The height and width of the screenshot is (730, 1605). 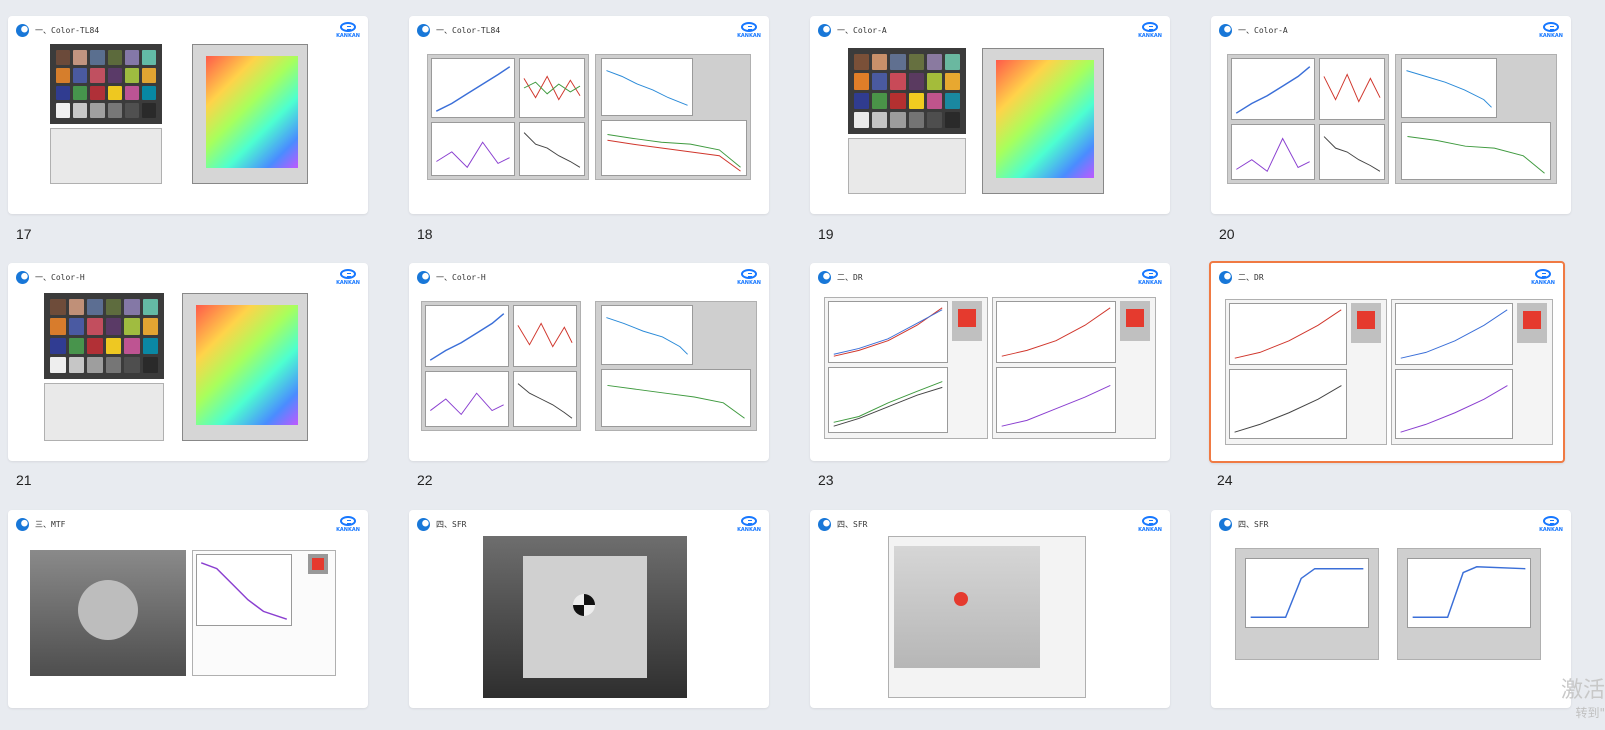 What do you see at coordinates (826, 234) in the screenshot?
I see `slide-number: 19` at bounding box center [826, 234].